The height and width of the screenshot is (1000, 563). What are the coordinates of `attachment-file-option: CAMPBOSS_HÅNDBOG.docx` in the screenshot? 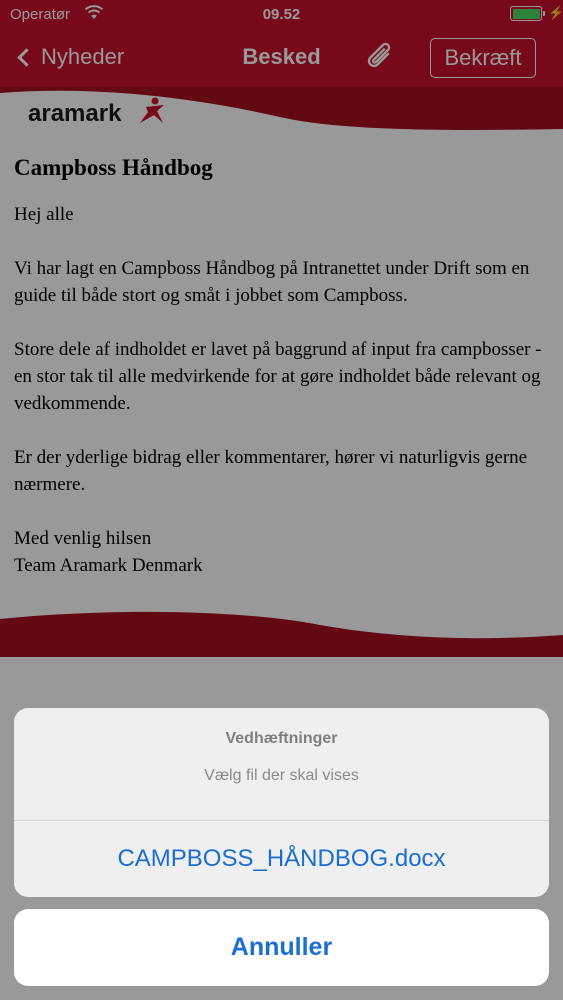 It's located at (281, 859).